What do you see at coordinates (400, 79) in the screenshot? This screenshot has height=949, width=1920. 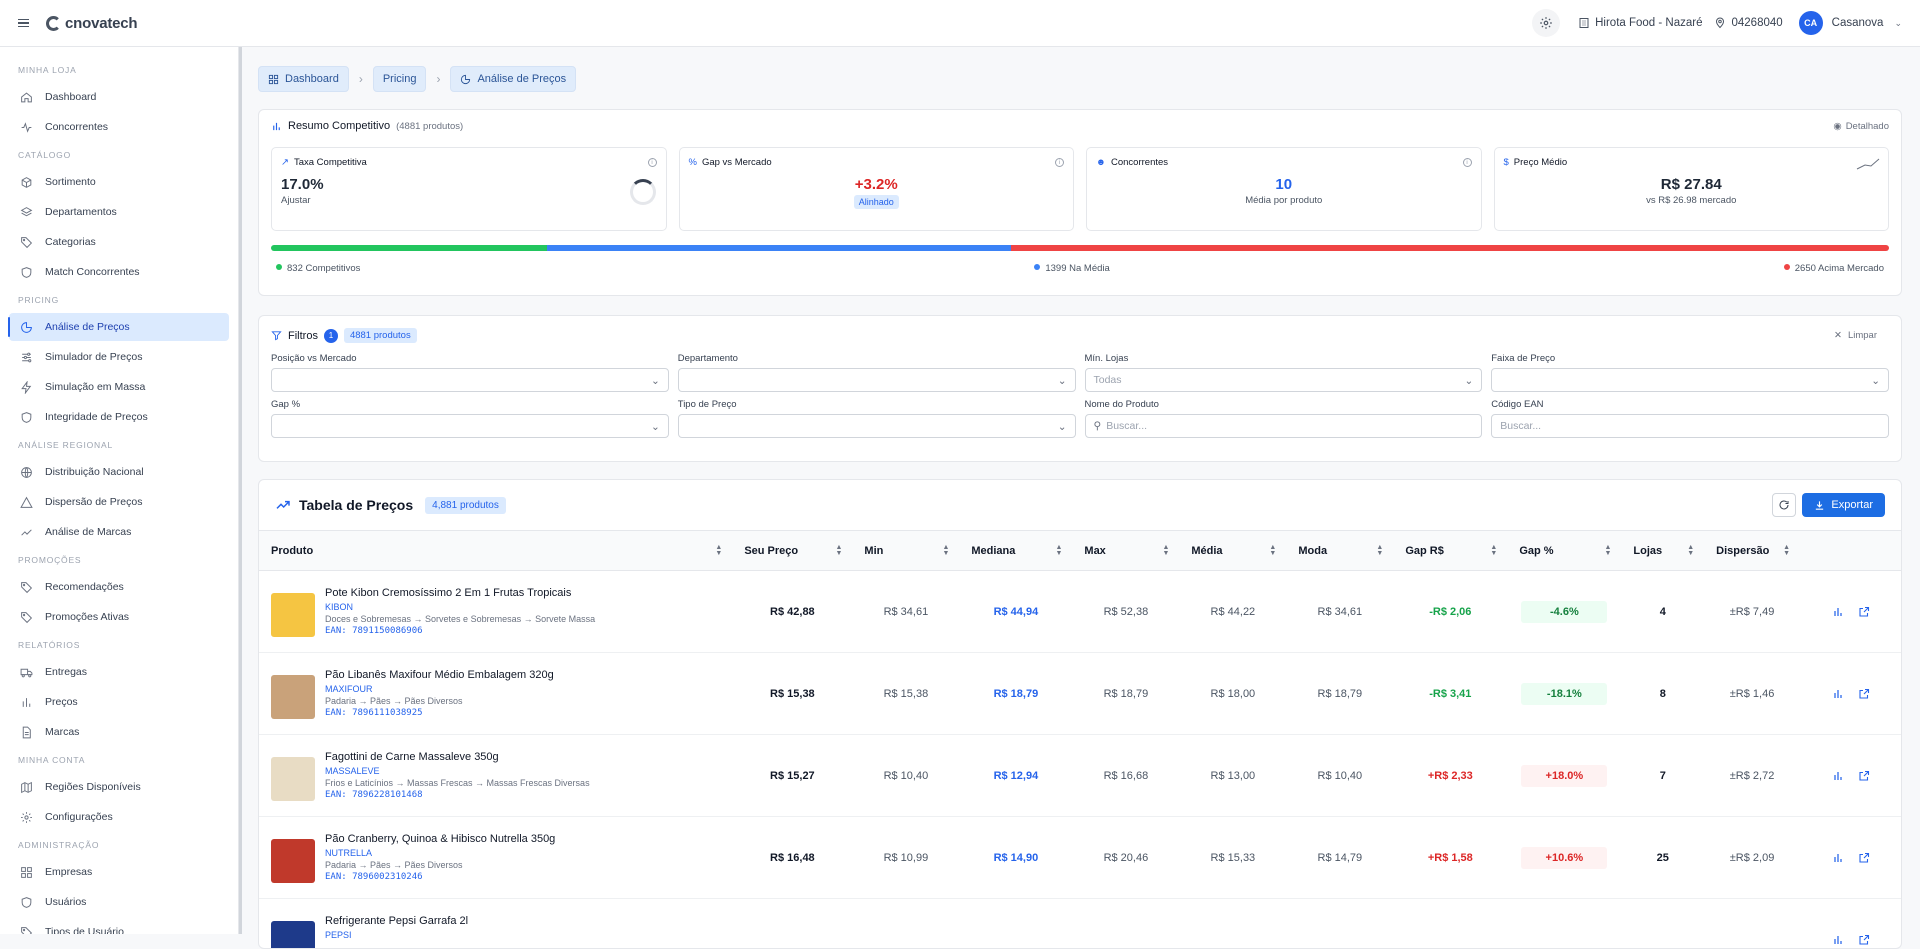 I see `breadcrumb-pricing: Pricing` at bounding box center [400, 79].